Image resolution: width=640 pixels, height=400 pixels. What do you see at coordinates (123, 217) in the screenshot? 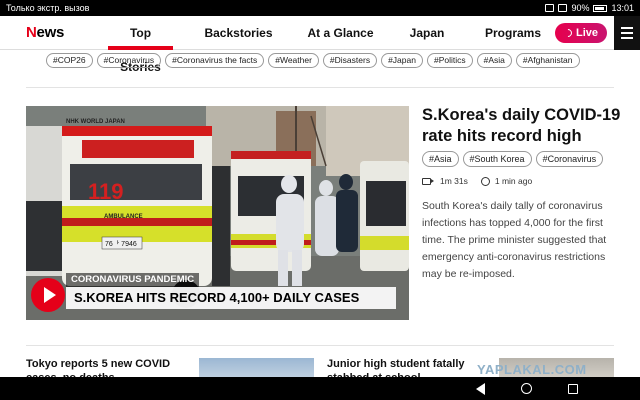
I see `svg-text: AMBULANCE` at bounding box center [123, 217].